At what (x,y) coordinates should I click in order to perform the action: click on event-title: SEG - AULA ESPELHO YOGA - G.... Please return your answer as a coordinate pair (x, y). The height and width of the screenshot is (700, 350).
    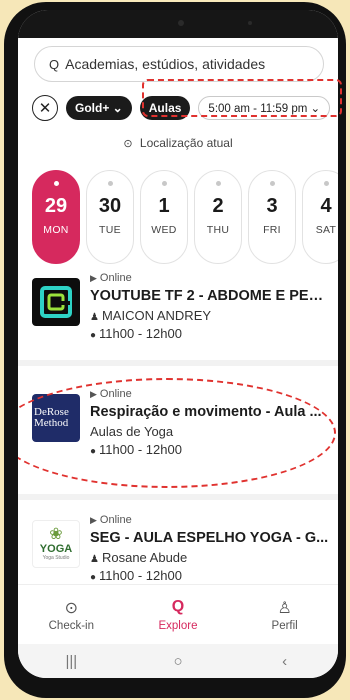
    Looking at the image, I should click on (209, 538).